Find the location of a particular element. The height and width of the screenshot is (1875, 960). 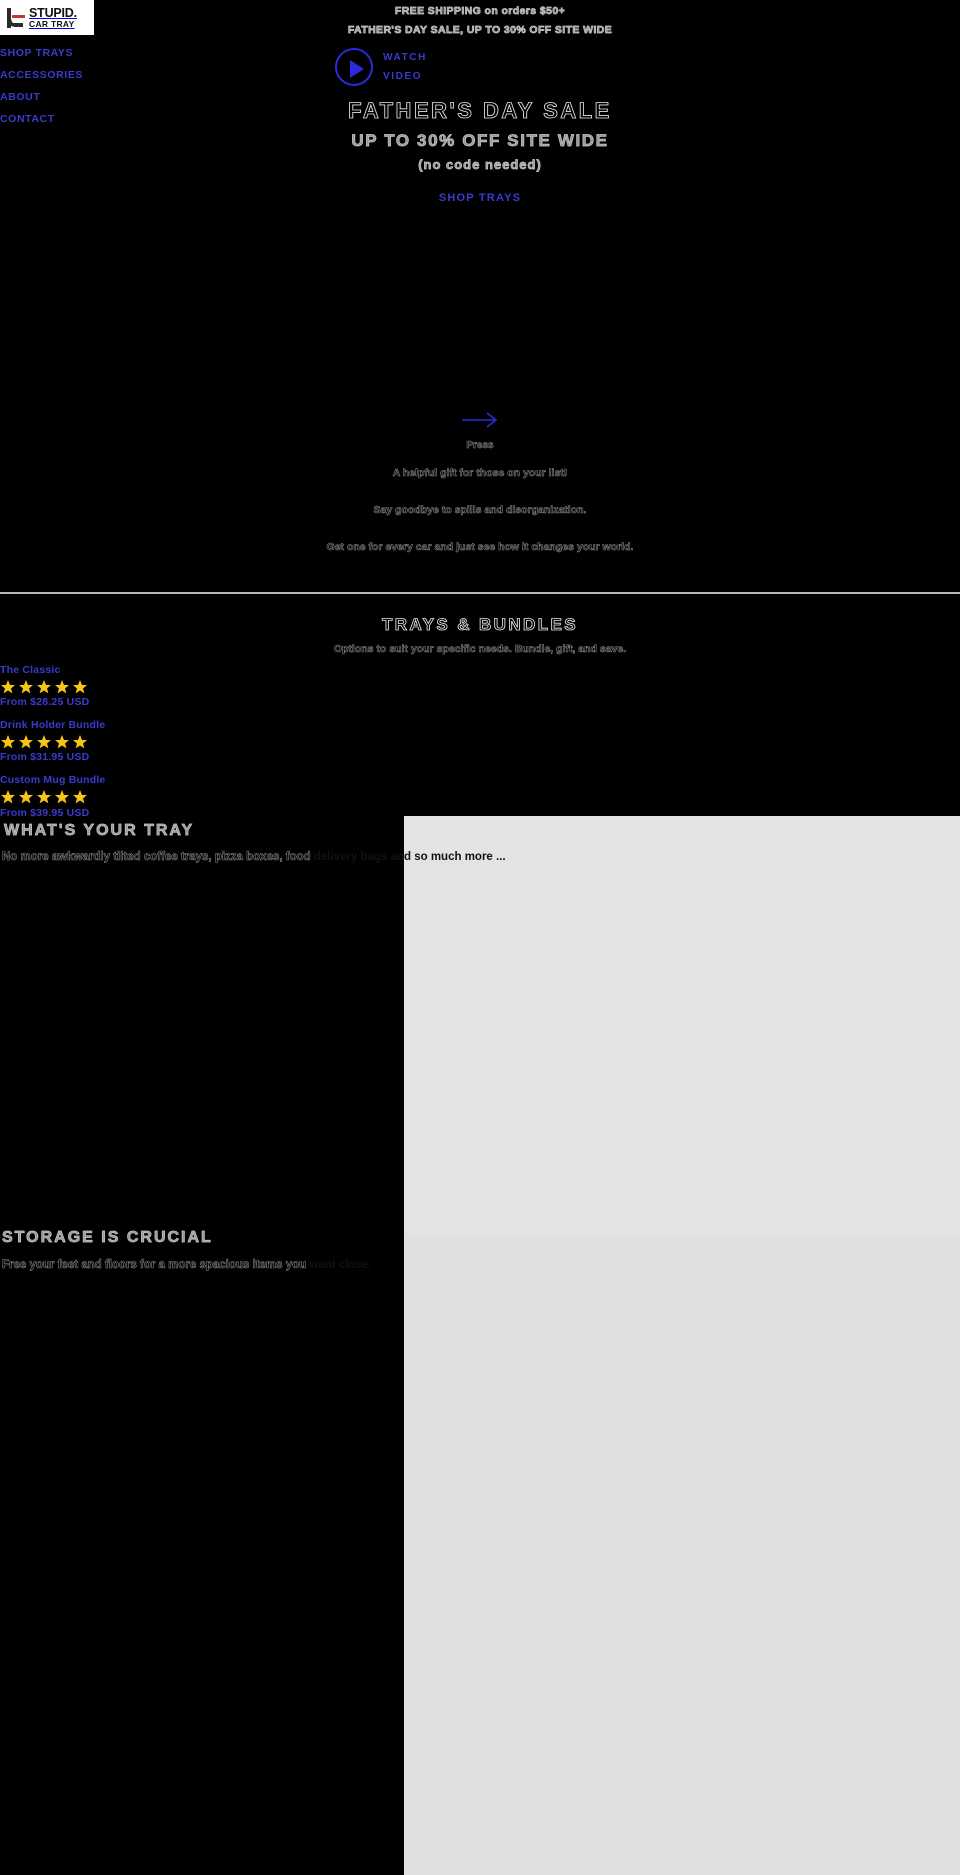

car-seat-logo-icon is located at coordinates (15, 18).